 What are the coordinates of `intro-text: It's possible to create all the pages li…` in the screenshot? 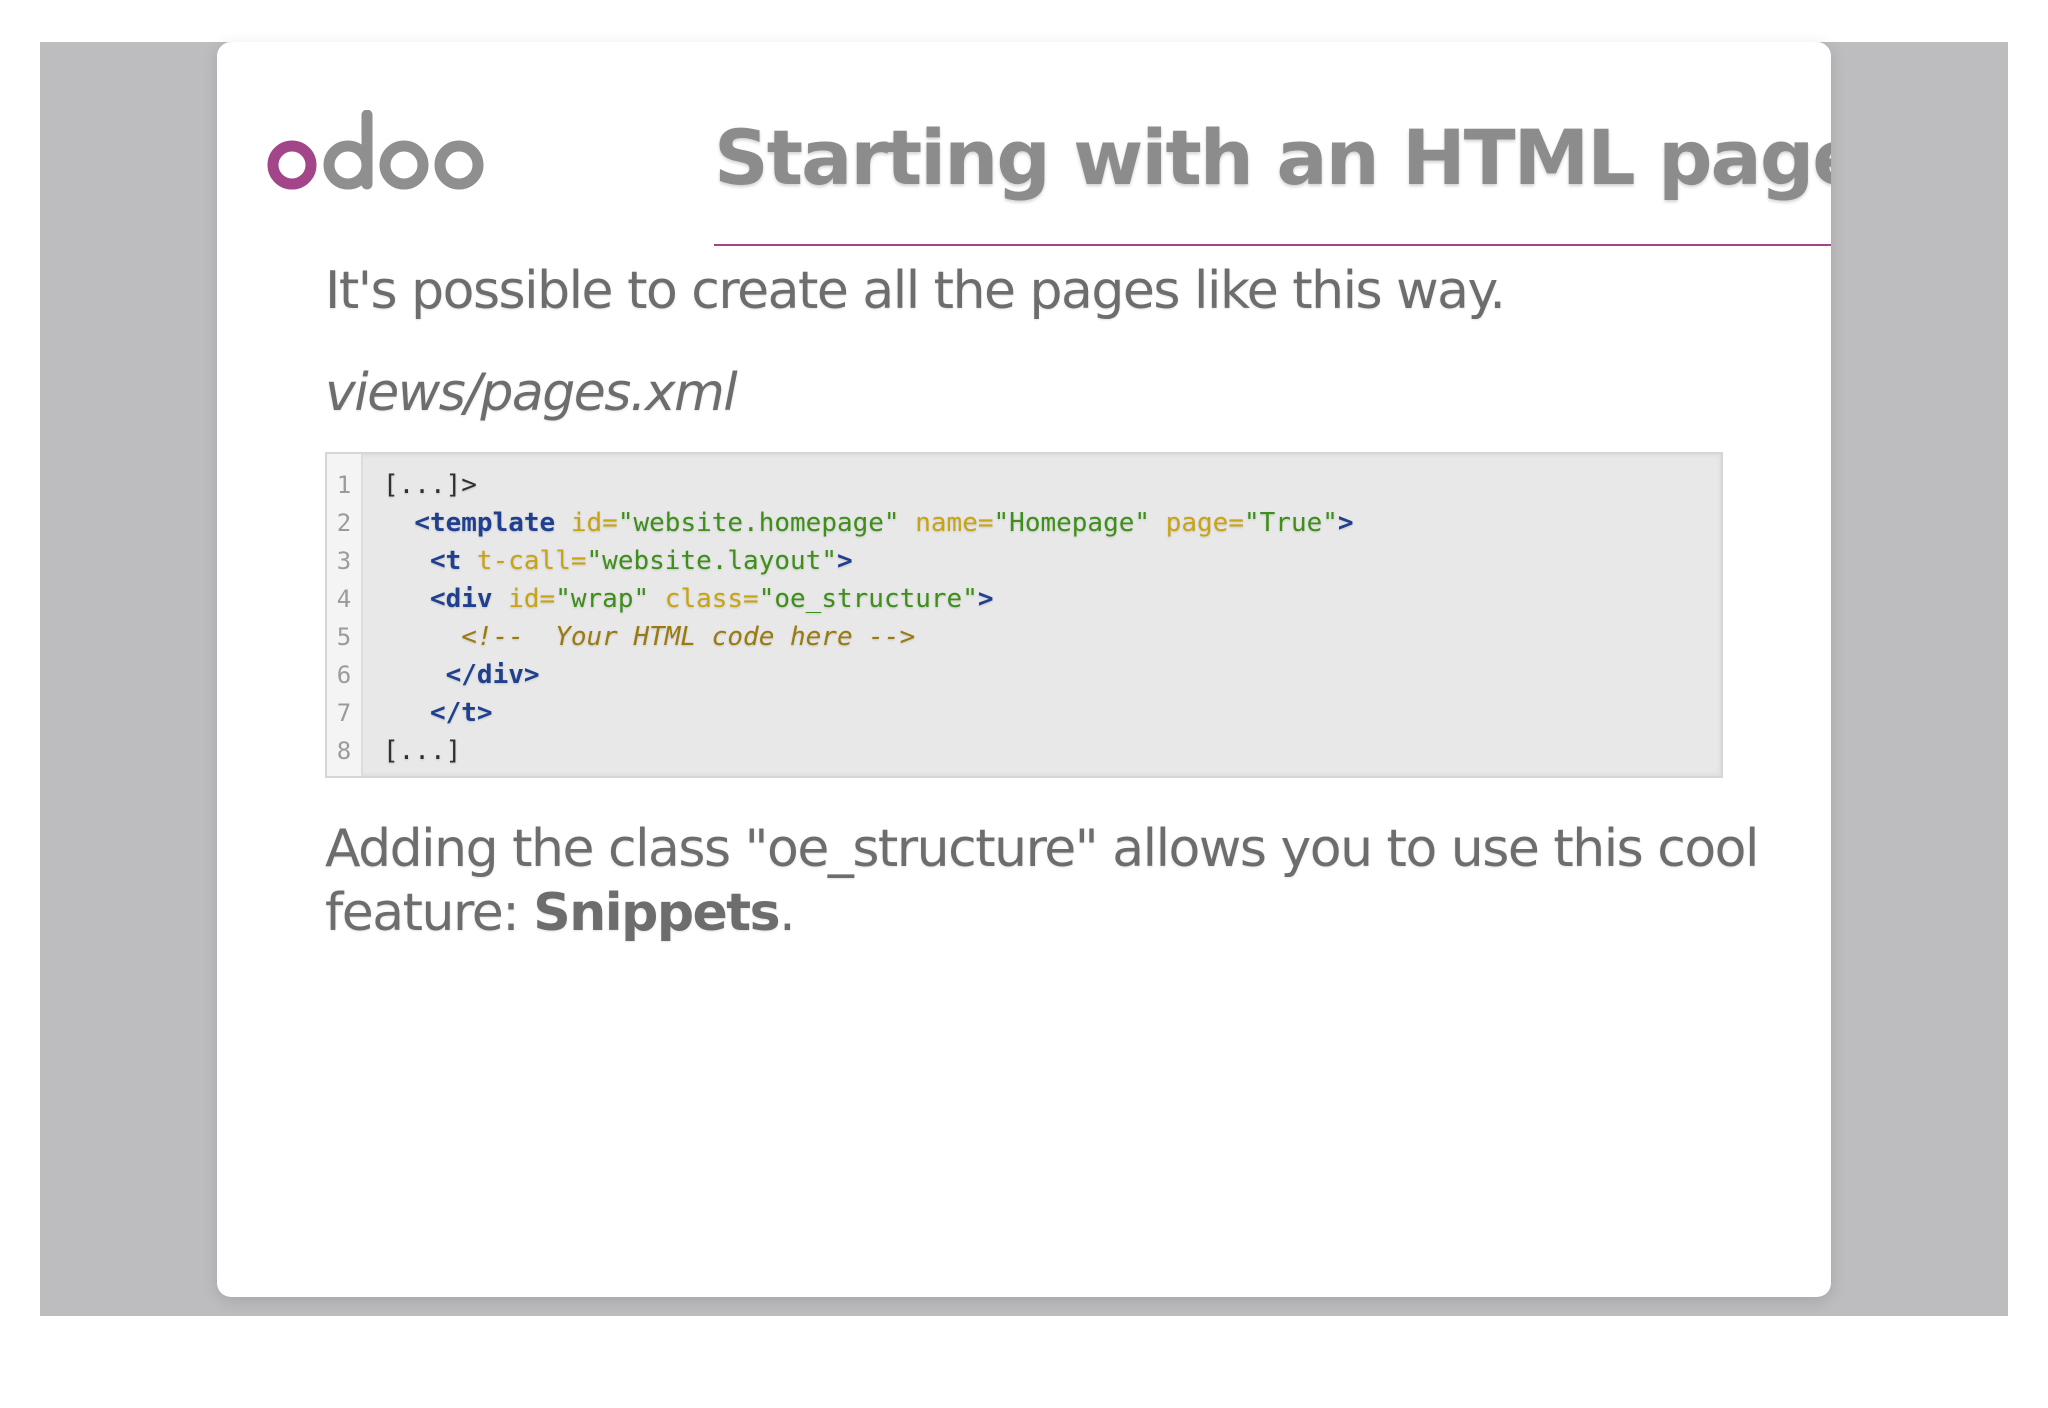 It's located at (915, 291).